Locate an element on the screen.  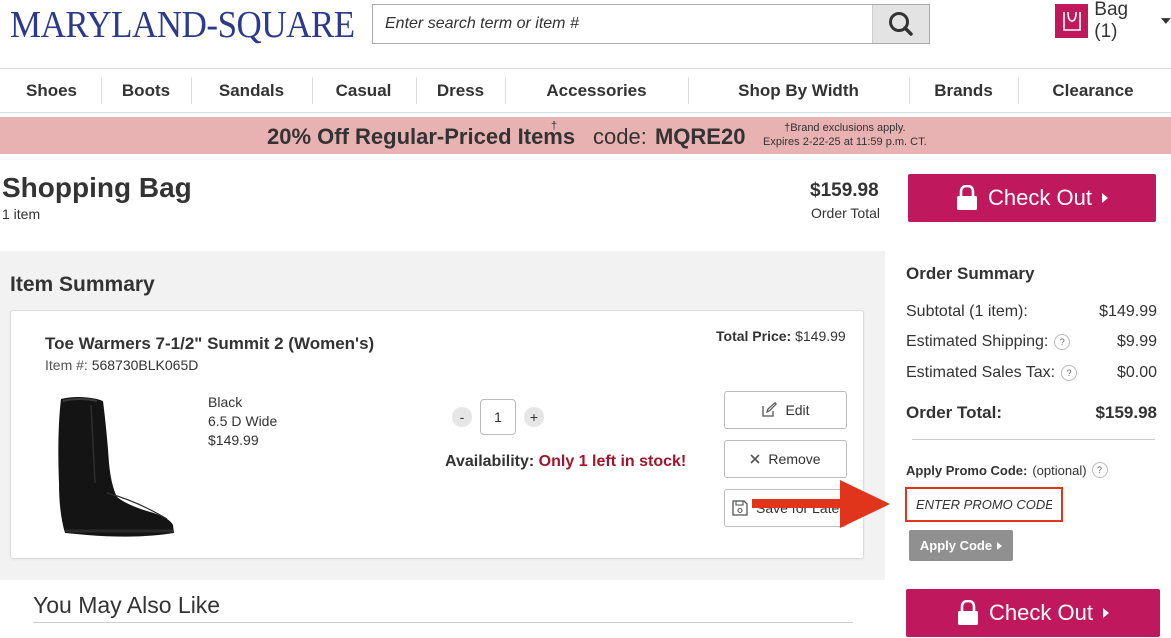
availability-value: Only 1 left in stock! is located at coordinates (612, 461).